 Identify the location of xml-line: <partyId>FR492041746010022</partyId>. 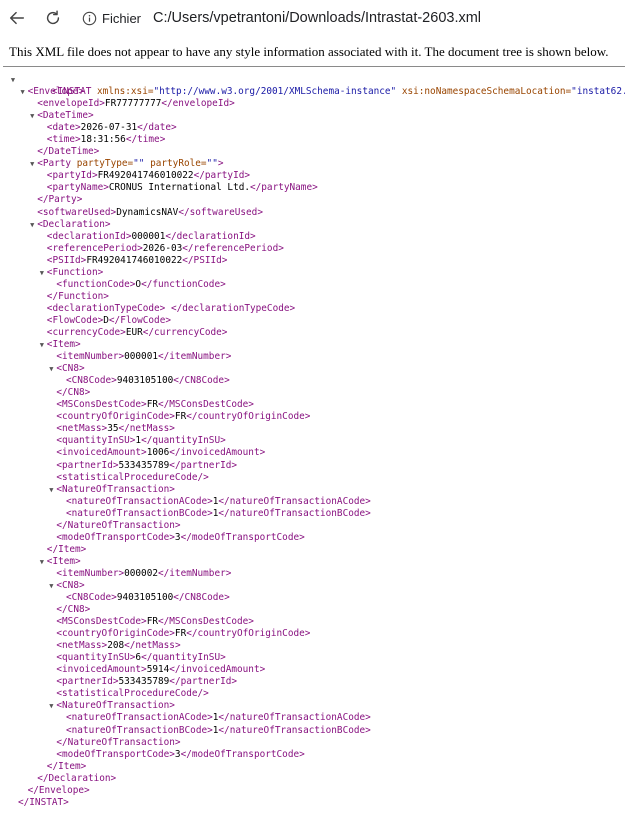
(312, 176).